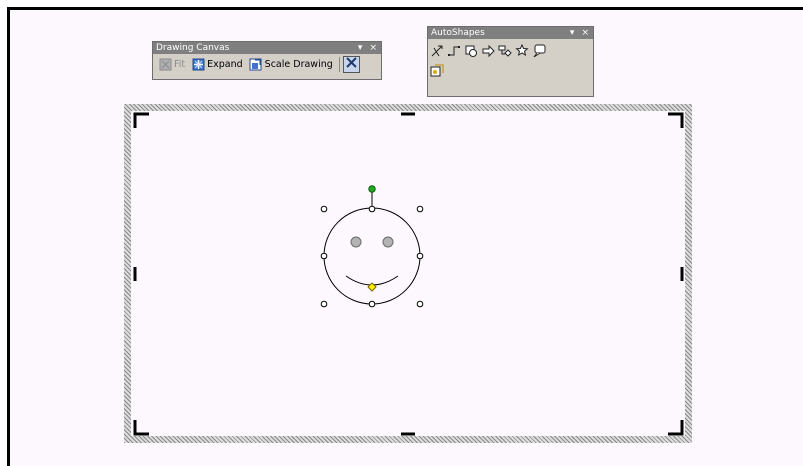 The image size is (803, 466). What do you see at coordinates (324, 256) in the screenshot?
I see `selection-handle-left` at bounding box center [324, 256].